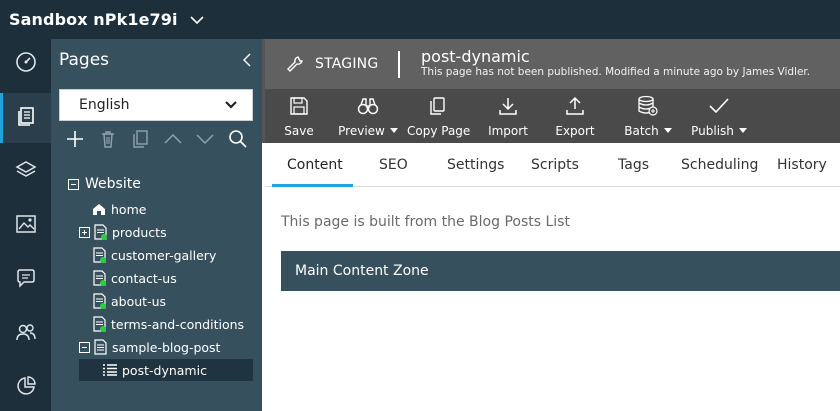  I want to click on tree-item-customer-gallery: customer-gallery, so click(154, 255).